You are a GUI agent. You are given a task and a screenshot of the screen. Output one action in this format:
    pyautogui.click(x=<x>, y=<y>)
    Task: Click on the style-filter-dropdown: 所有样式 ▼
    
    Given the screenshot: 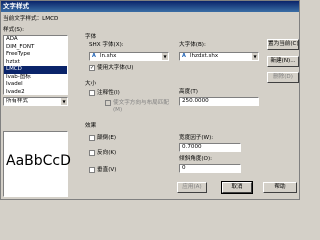 What is the action you would take?
    pyautogui.click(x=35, y=101)
    